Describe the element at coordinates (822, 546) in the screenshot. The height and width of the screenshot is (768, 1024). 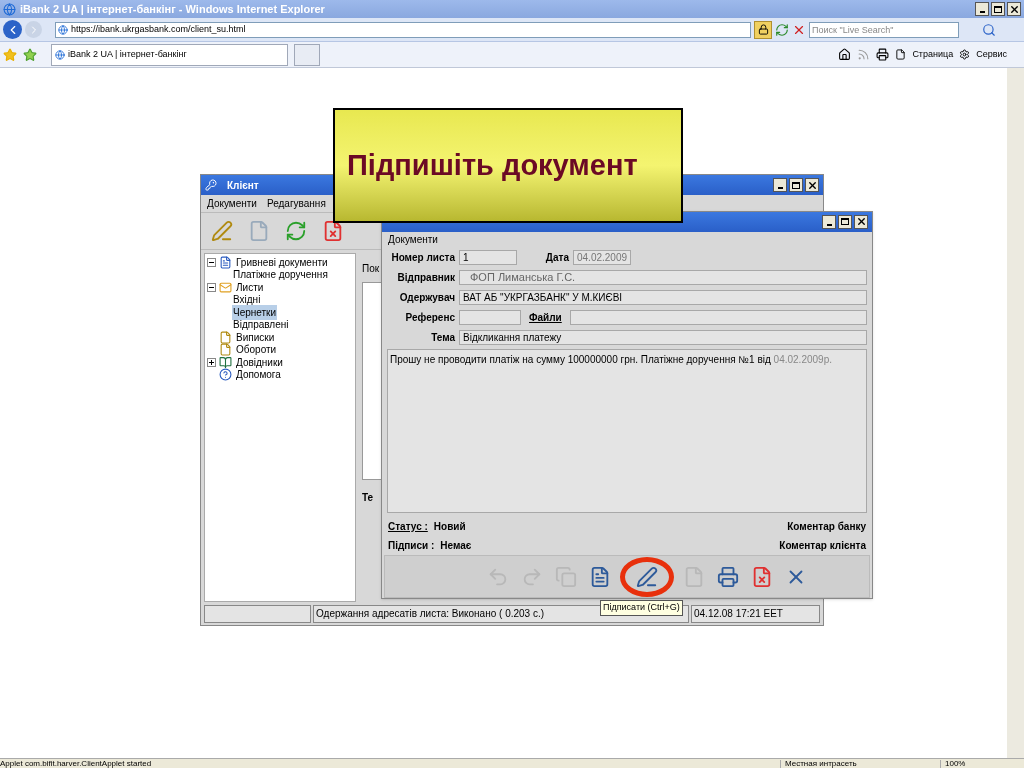
I see `client-comment-label: Коментар клієнта` at that location.